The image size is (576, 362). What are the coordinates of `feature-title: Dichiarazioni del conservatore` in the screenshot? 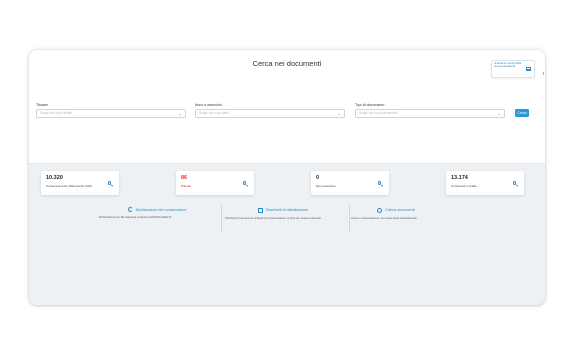 It's located at (161, 210).